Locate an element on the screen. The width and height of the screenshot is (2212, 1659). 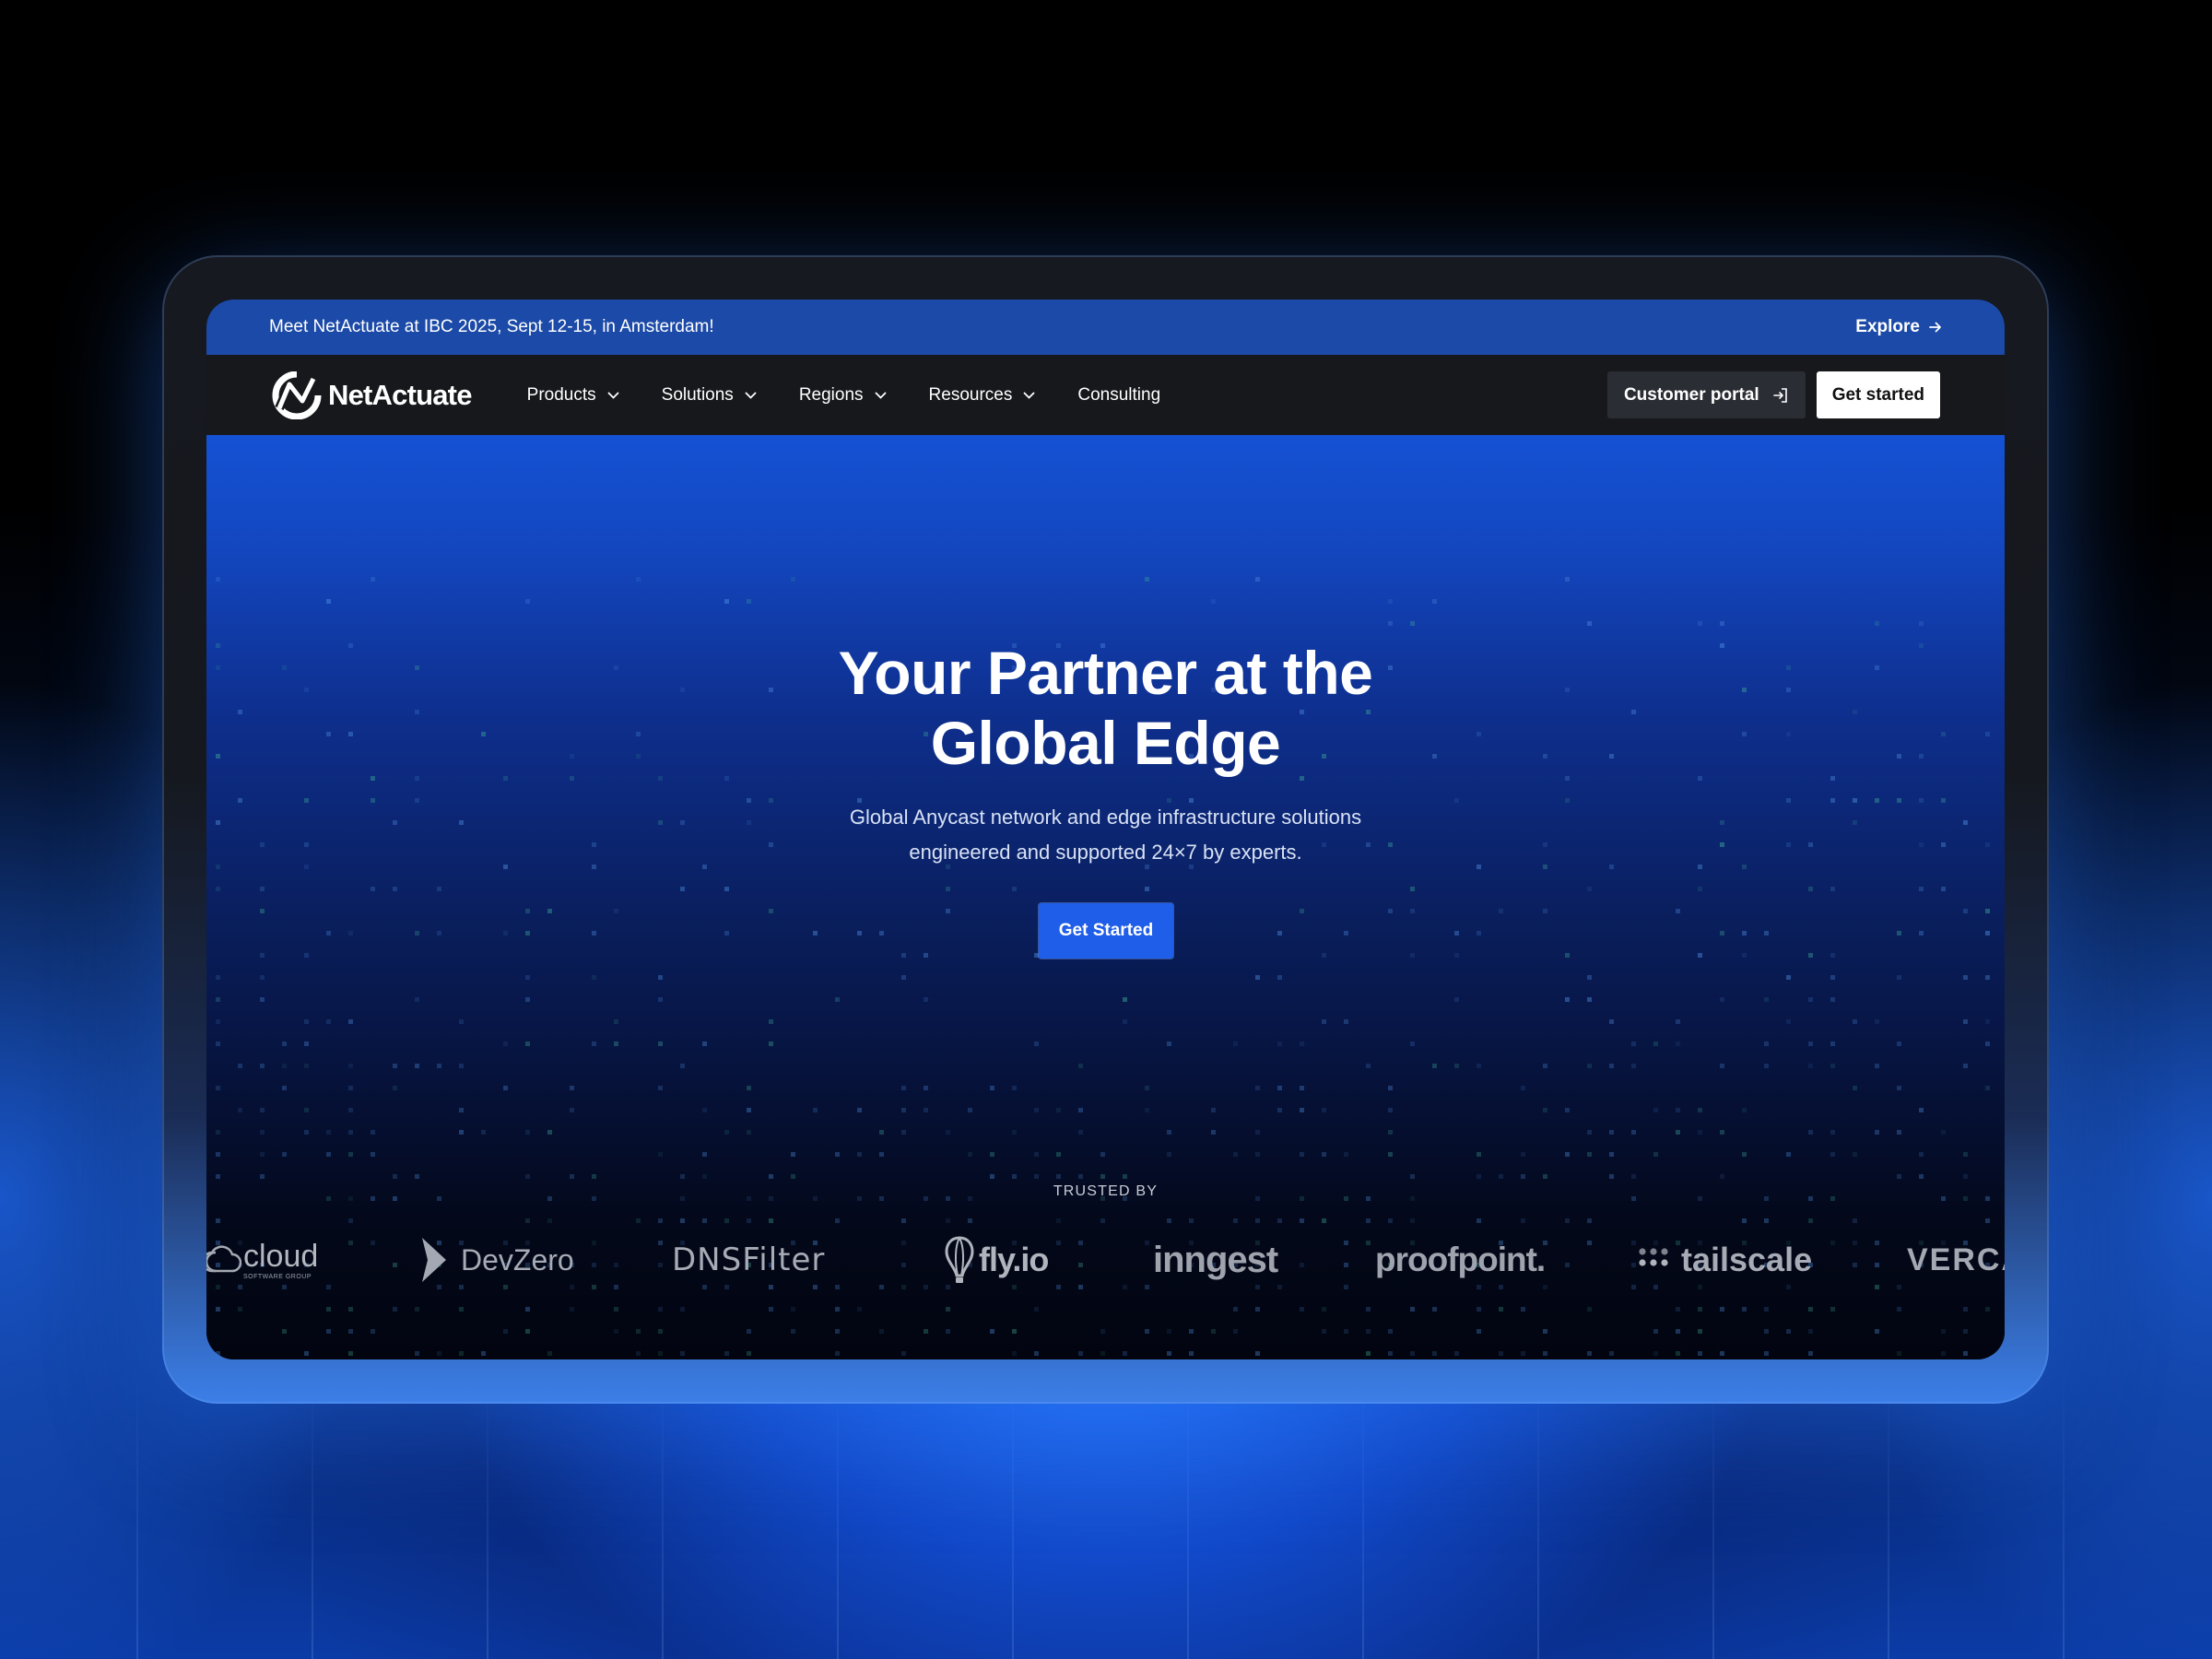
background-stripe is located at coordinates (1363, 1511).